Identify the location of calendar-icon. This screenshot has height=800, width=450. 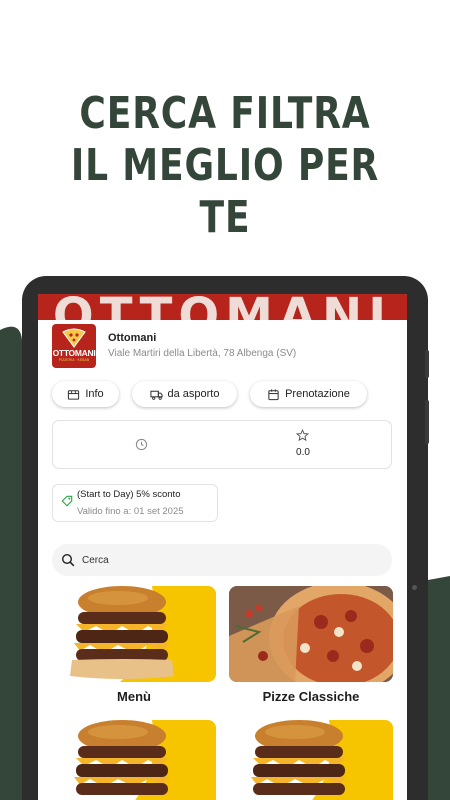
(273, 394).